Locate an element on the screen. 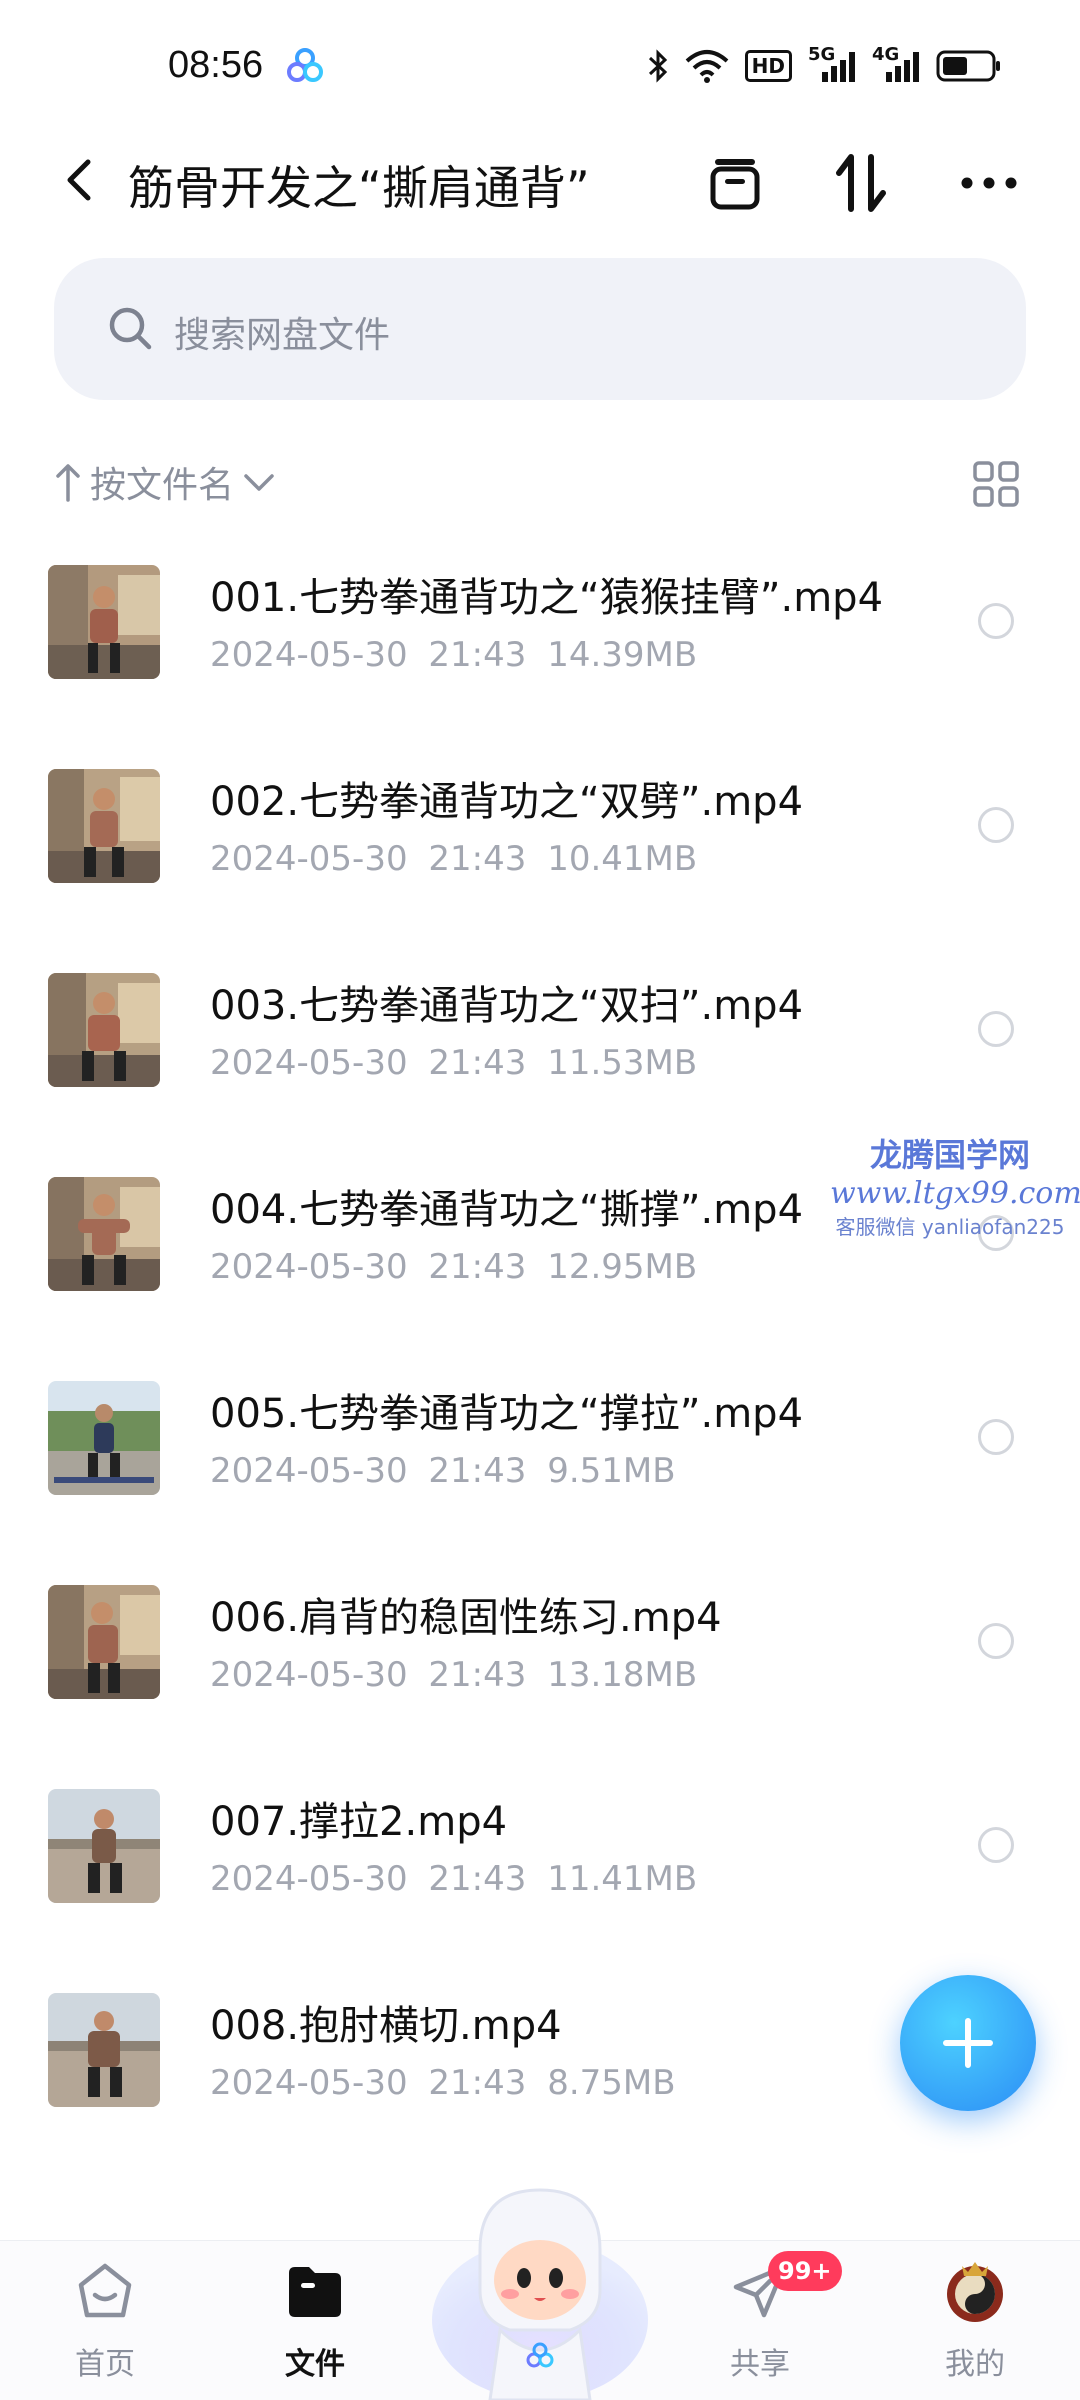 The width and height of the screenshot is (1080, 2400). file-meta: 2024-05-30 21:43 11.53MB is located at coordinates (453, 1063).